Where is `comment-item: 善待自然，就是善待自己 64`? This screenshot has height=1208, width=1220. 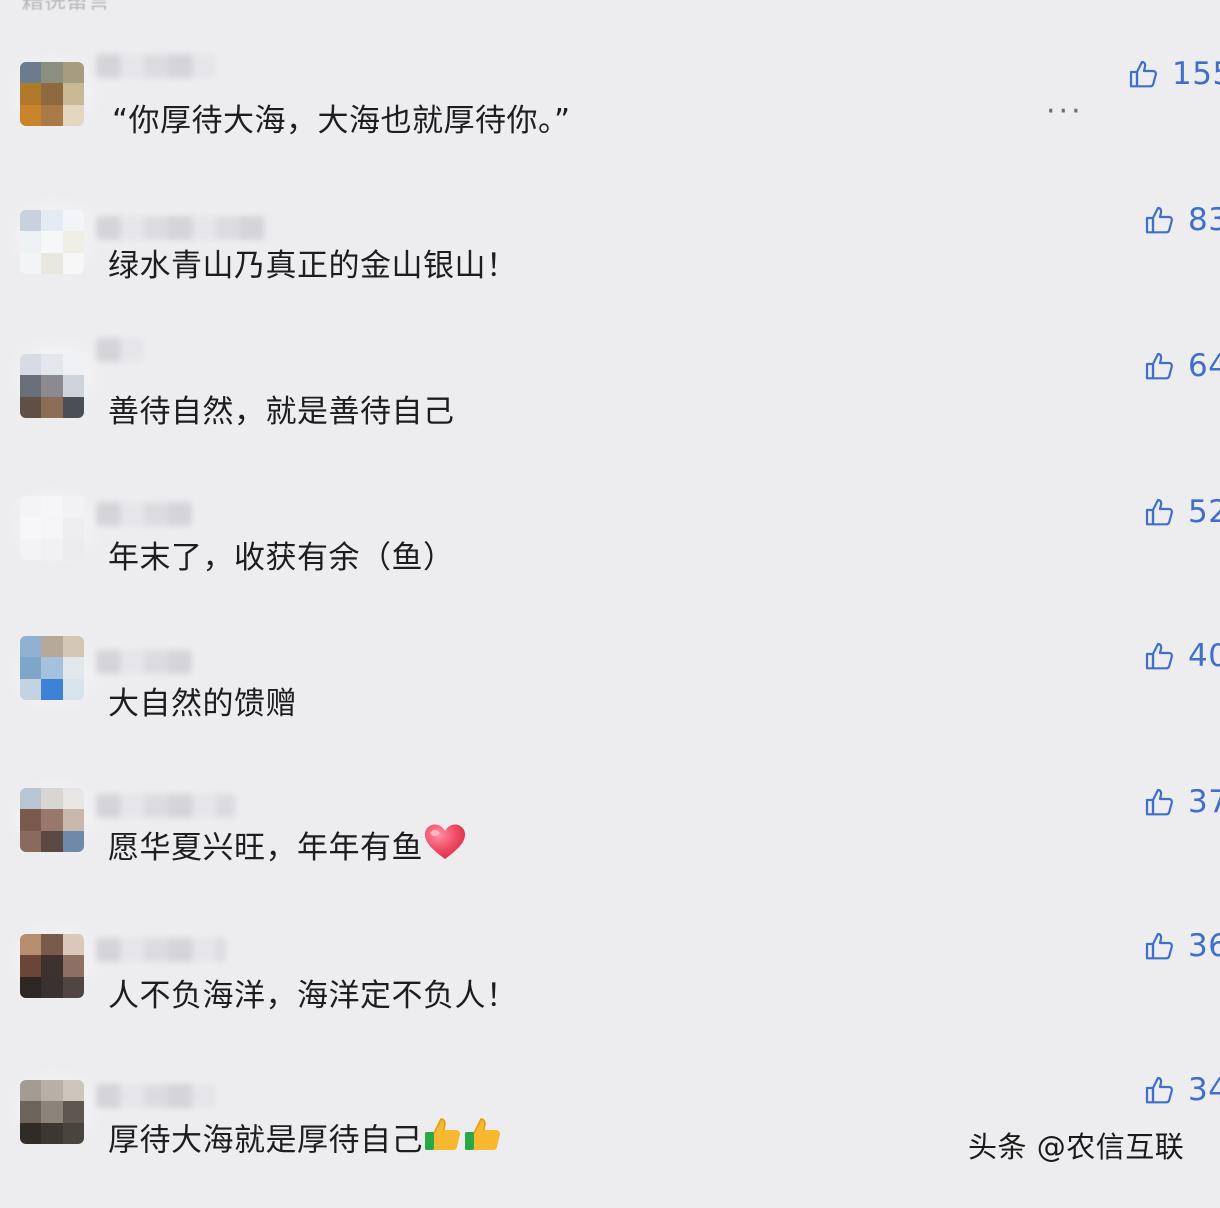 comment-item: 善待自然，就是善待自己 64 is located at coordinates (610, 405).